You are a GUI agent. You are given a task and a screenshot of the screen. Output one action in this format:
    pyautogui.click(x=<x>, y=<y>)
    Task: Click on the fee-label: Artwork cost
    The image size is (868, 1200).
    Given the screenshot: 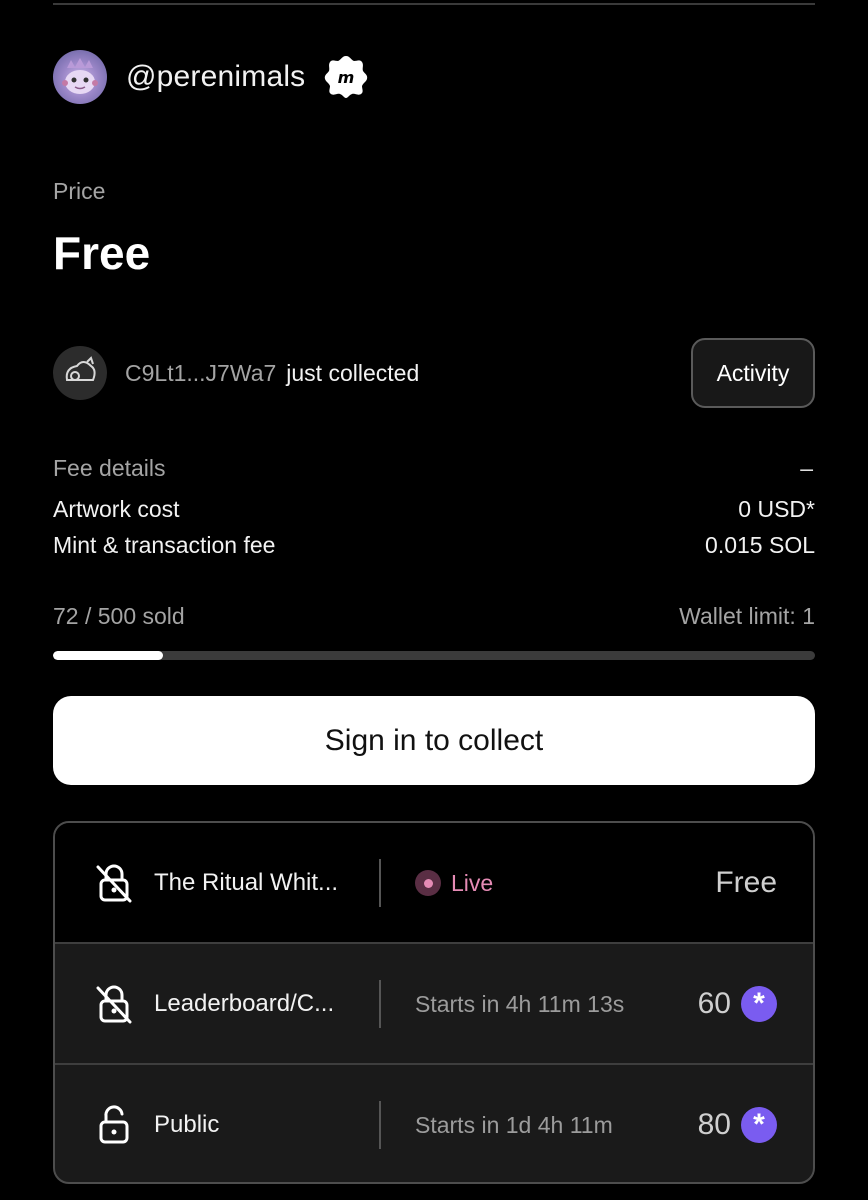 What is the action you would take?
    pyautogui.click(x=116, y=509)
    